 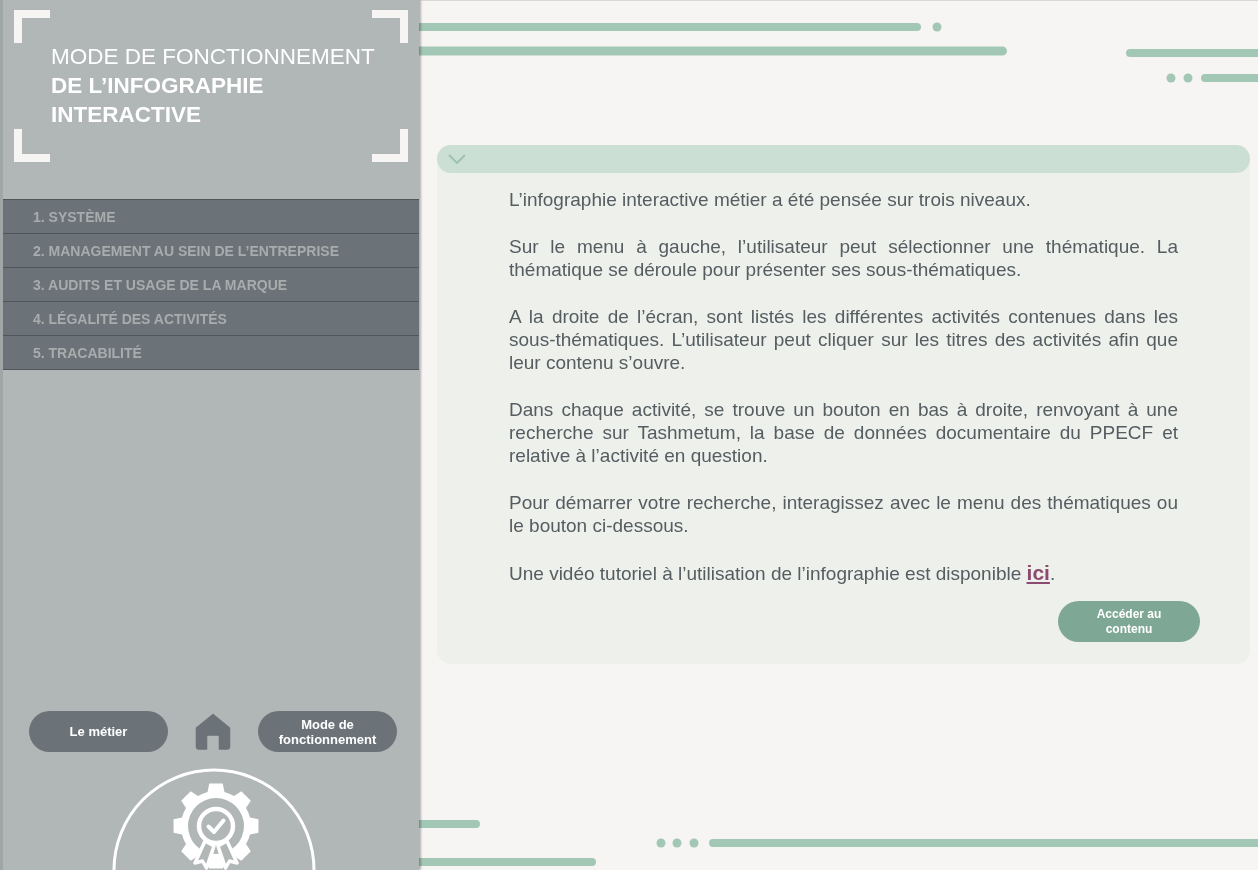 I want to click on nav-button: Mode de fonctionnement, so click(x=327, y=731).